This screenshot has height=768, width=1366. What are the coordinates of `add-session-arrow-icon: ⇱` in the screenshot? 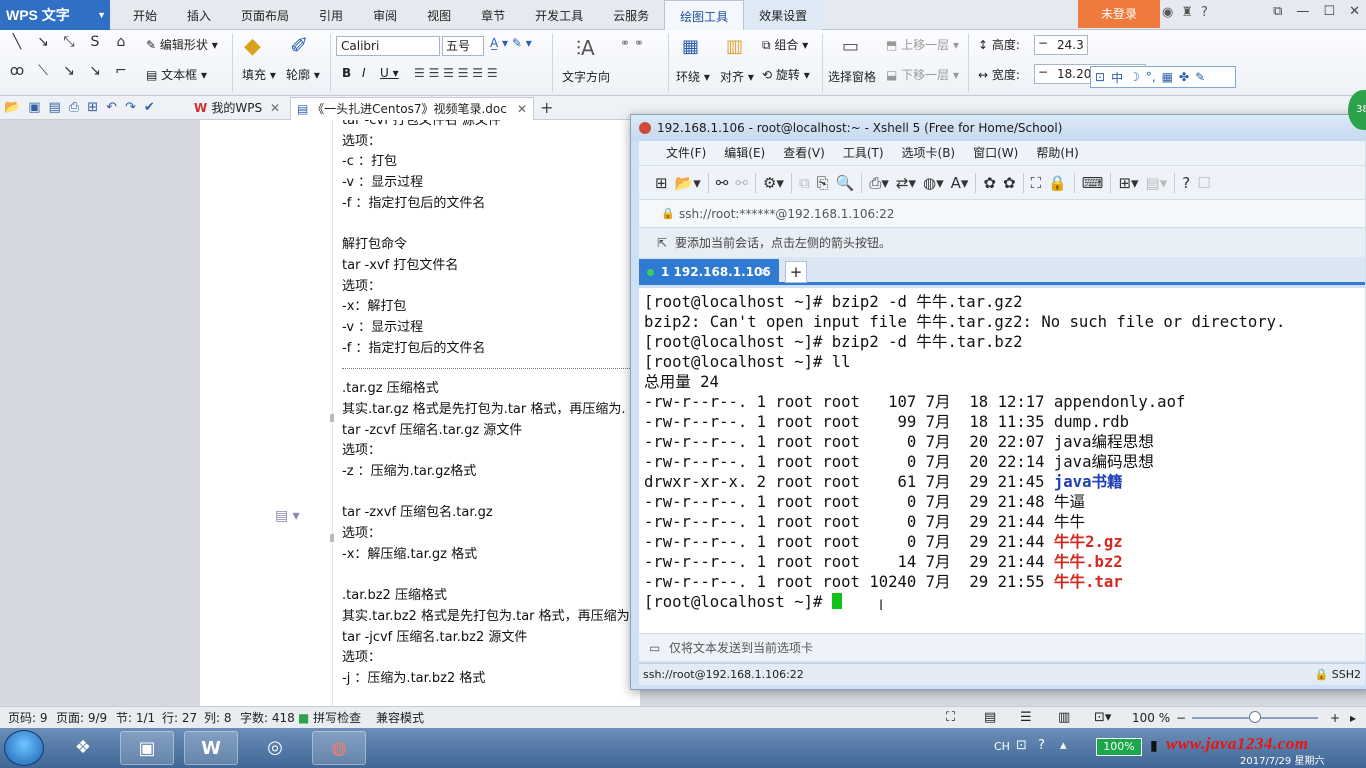 It's located at (662, 243).